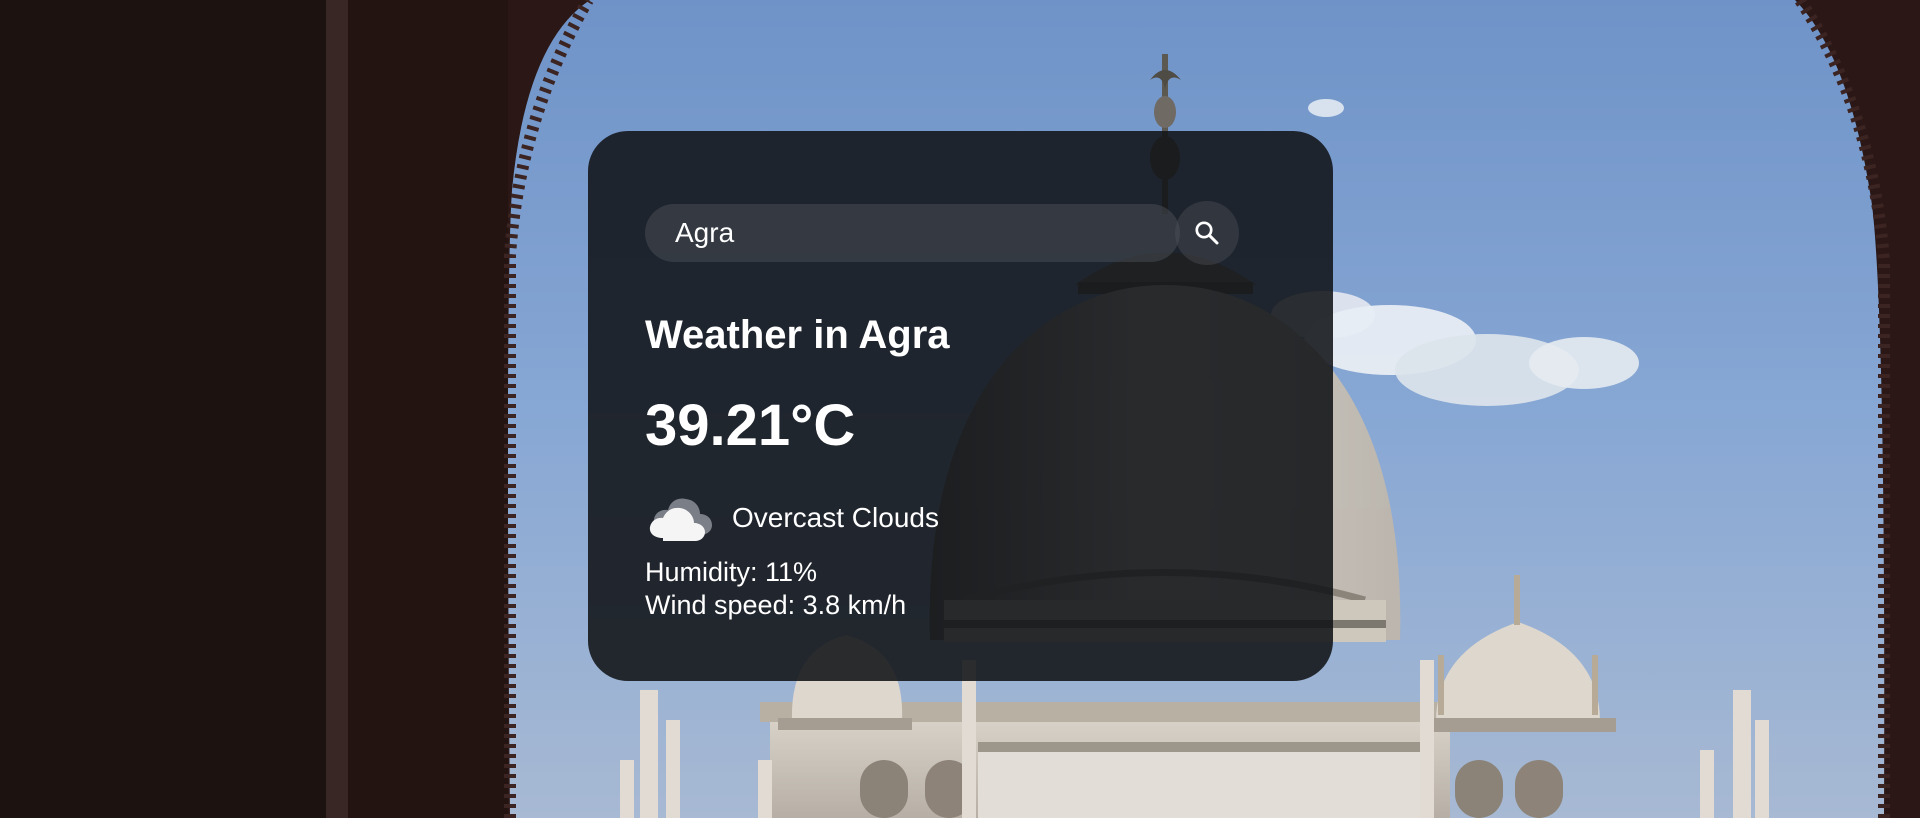 This screenshot has width=1920, height=818. Describe the element at coordinates (731, 571) in the screenshot. I see `humidity-text: Humidity: 11%` at that location.